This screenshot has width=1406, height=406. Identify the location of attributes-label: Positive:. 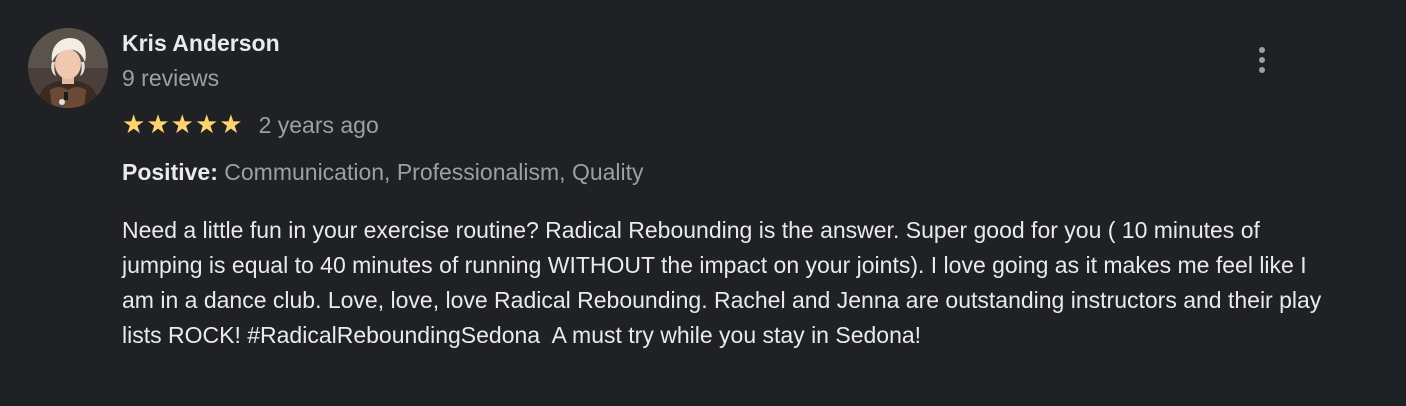
(170, 172).